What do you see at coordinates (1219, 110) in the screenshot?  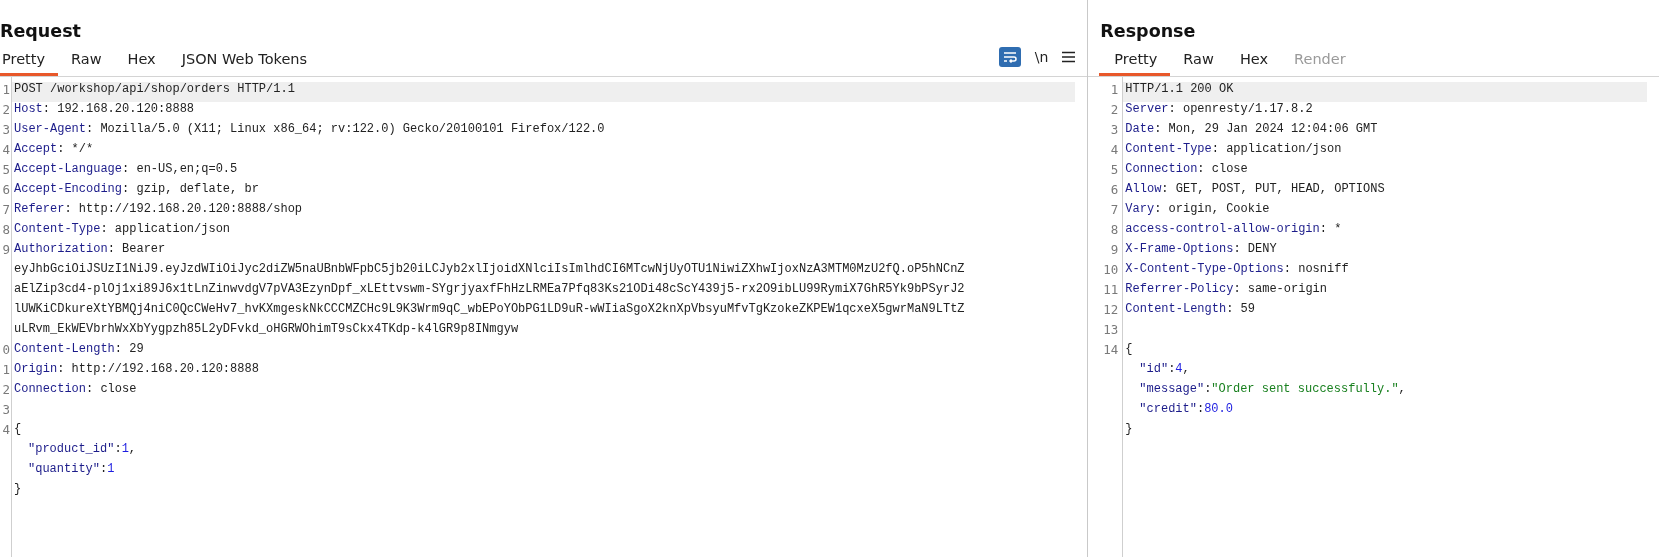 I see `code-line: Server: openresty/1.17.8.2` at bounding box center [1219, 110].